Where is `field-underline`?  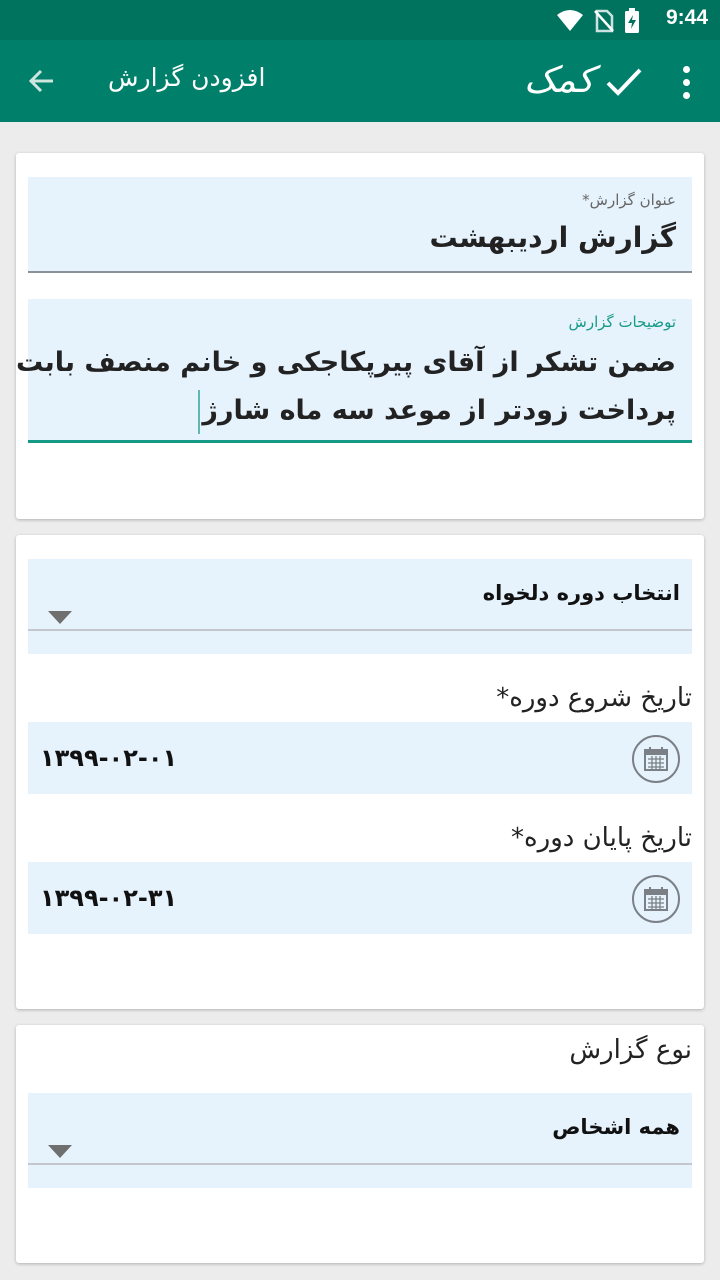 field-underline is located at coordinates (360, 272).